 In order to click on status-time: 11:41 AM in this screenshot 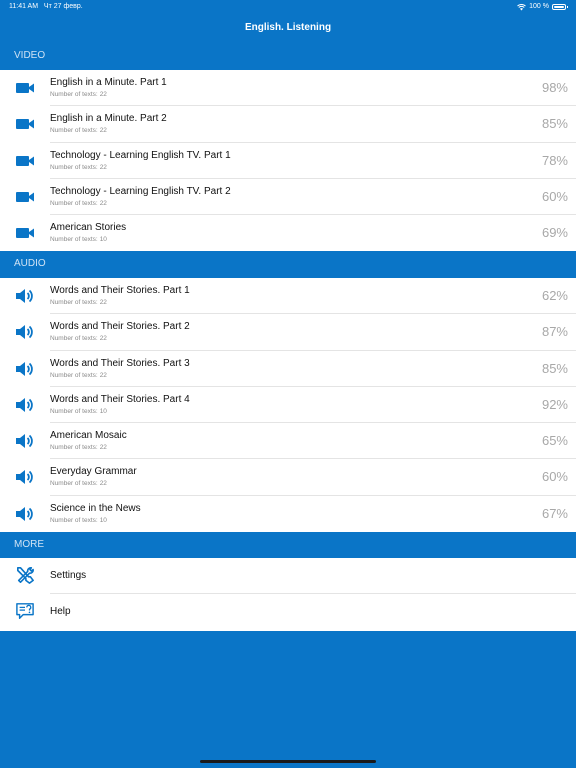, I will do `click(24, 6)`.